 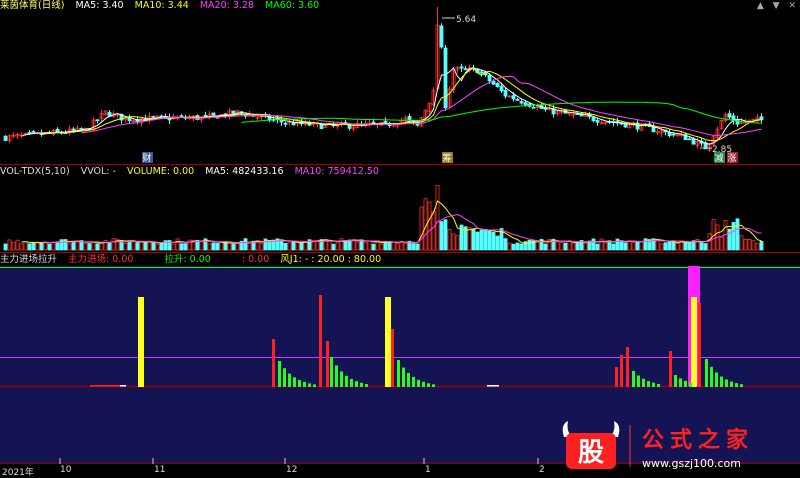 I want to click on main-entry-readout: 主力进场: 0.00, so click(x=101, y=259).